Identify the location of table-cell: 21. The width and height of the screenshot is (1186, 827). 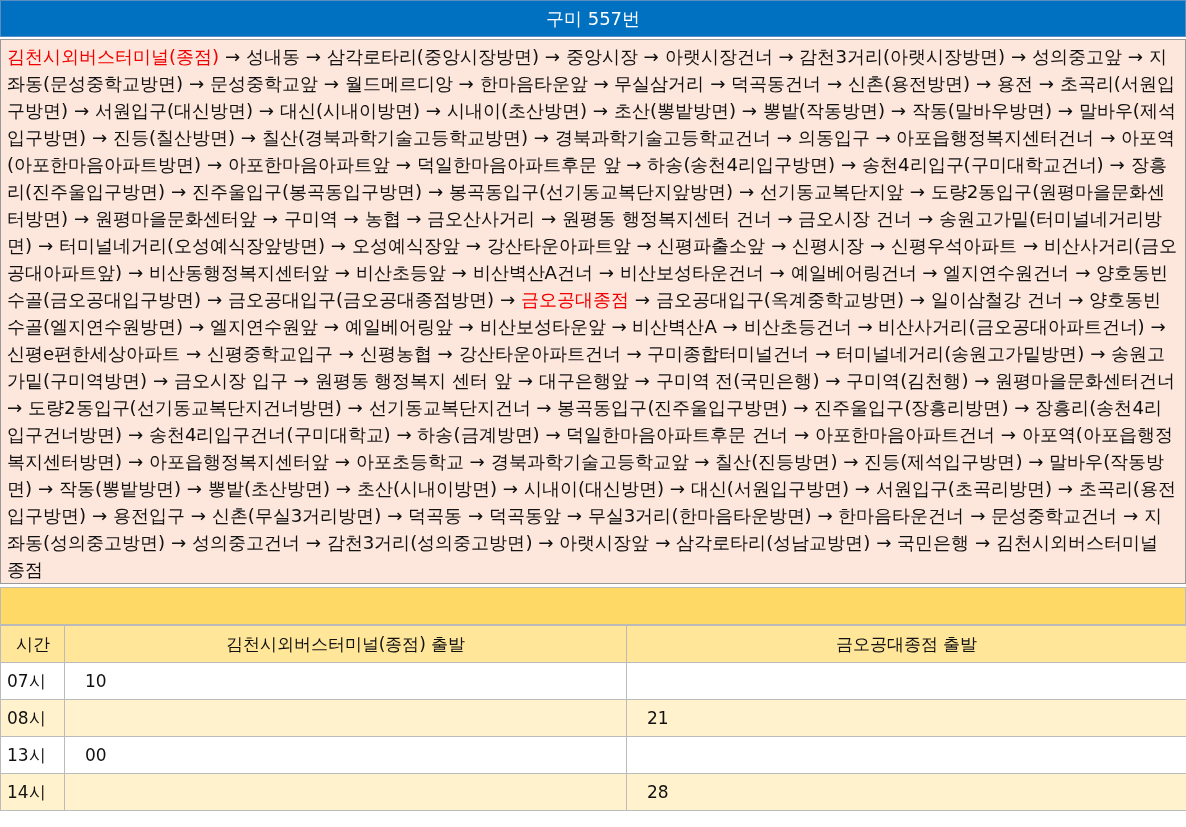
(906, 718).